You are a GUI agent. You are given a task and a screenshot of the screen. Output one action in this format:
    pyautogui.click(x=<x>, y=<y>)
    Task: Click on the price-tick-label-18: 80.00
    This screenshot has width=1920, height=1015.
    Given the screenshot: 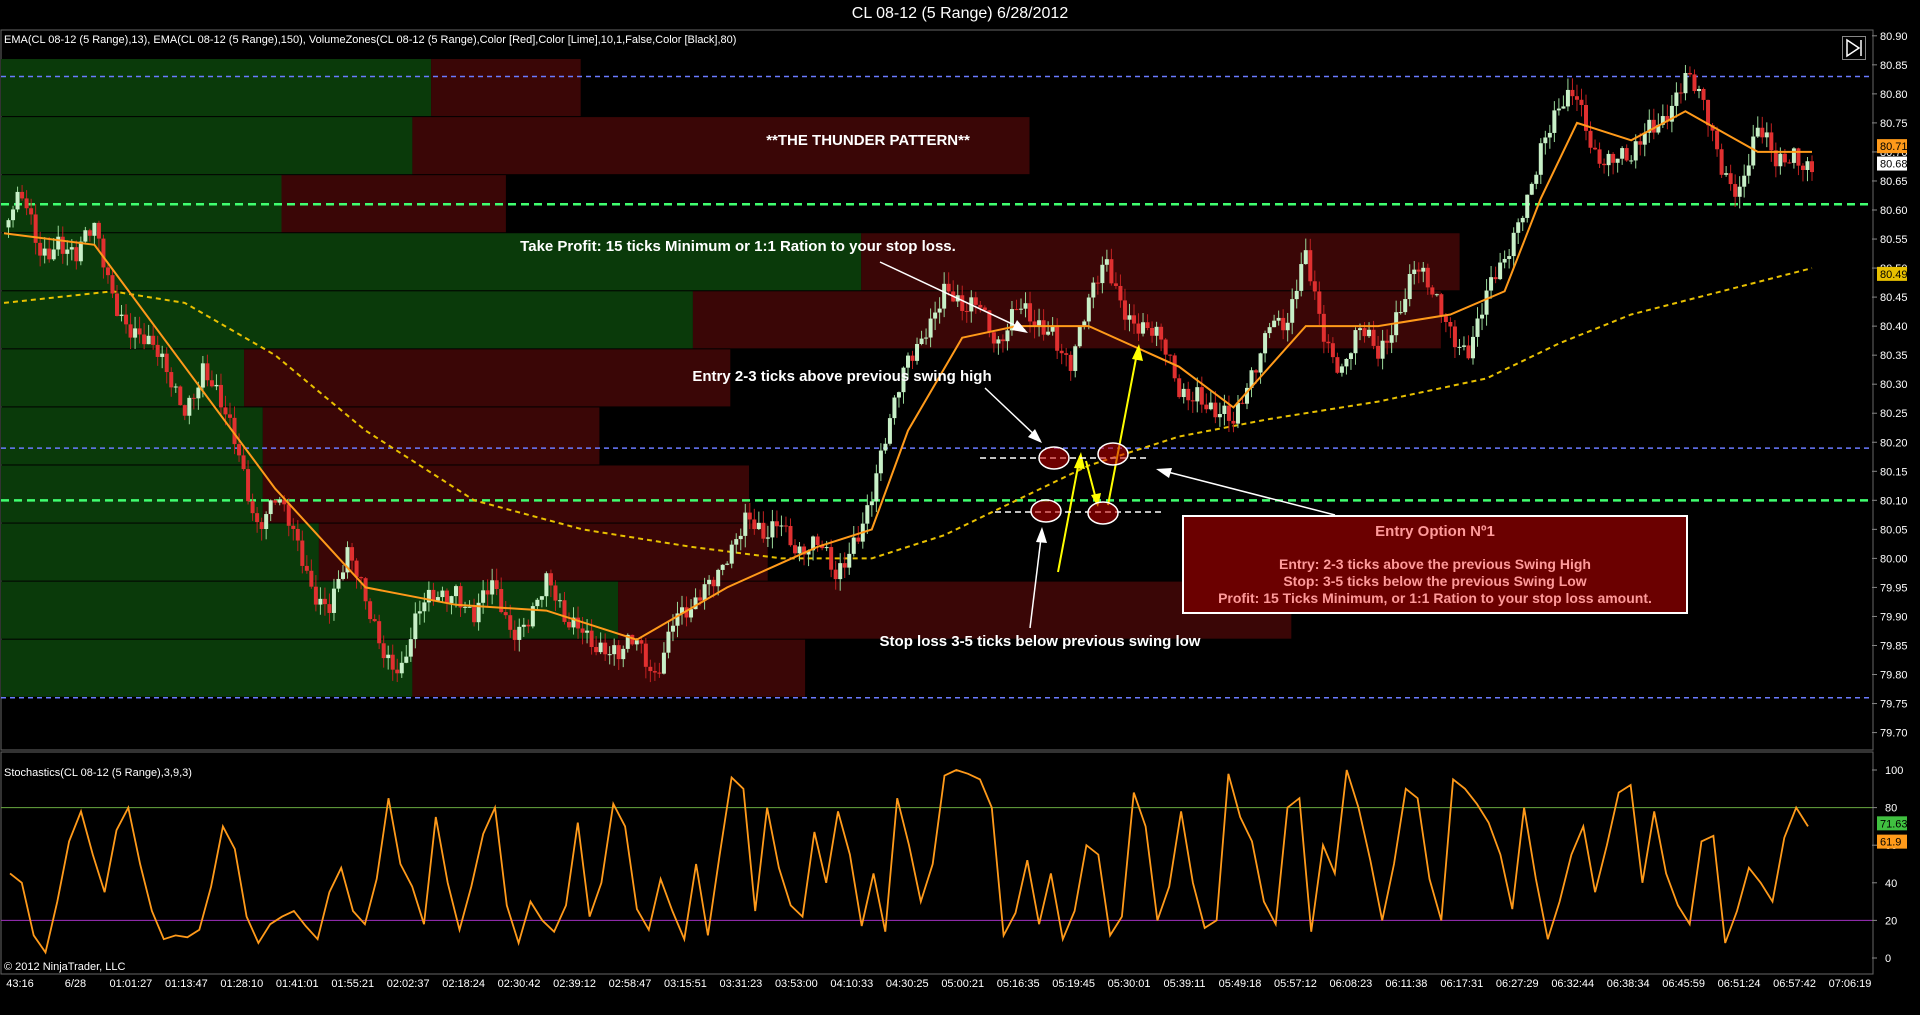 What is the action you would take?
    pyautogui.click(x=1894, y=559)
    